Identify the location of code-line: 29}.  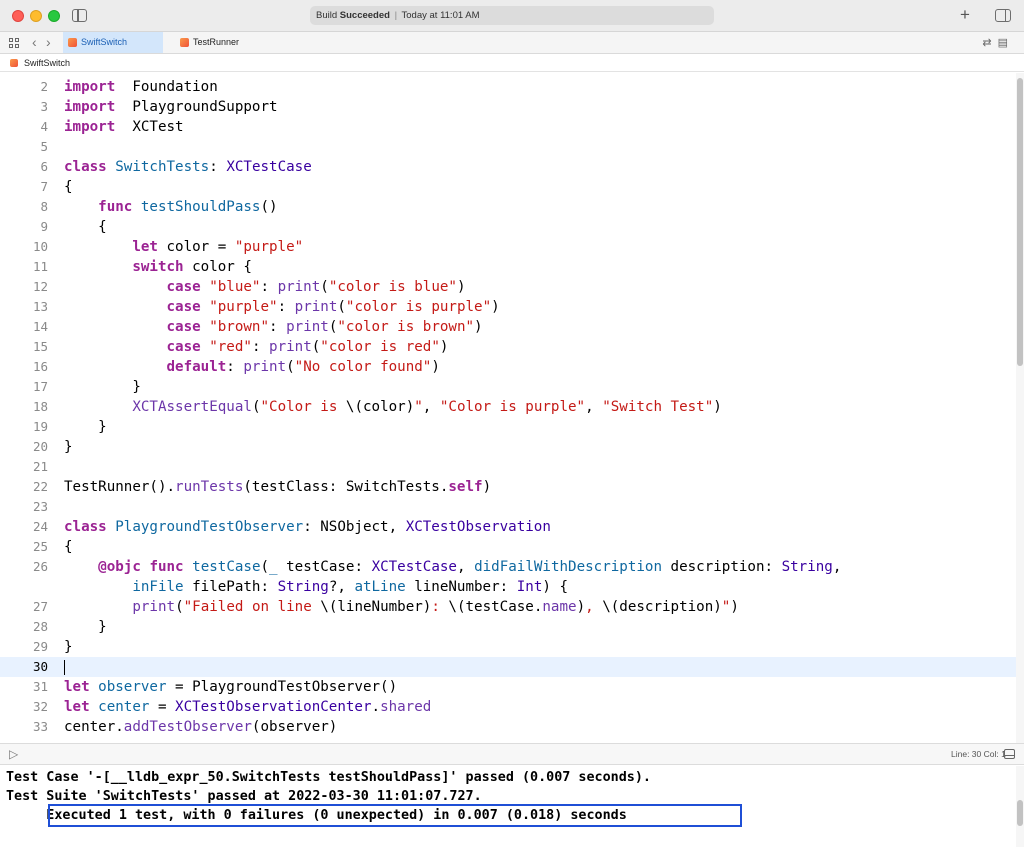
(508, 647).